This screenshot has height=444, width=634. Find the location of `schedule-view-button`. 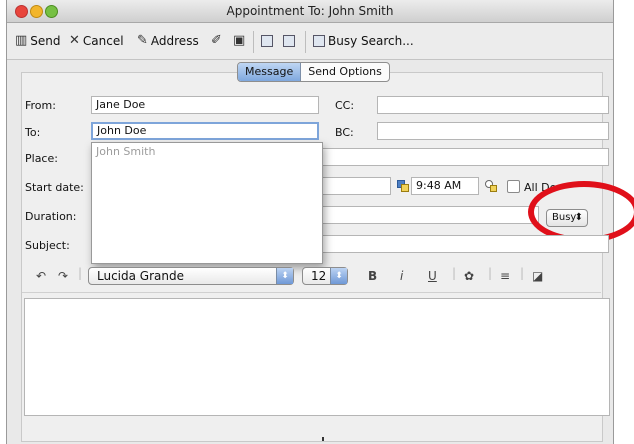

schedule-view-button is located at coordinates (289, 41).